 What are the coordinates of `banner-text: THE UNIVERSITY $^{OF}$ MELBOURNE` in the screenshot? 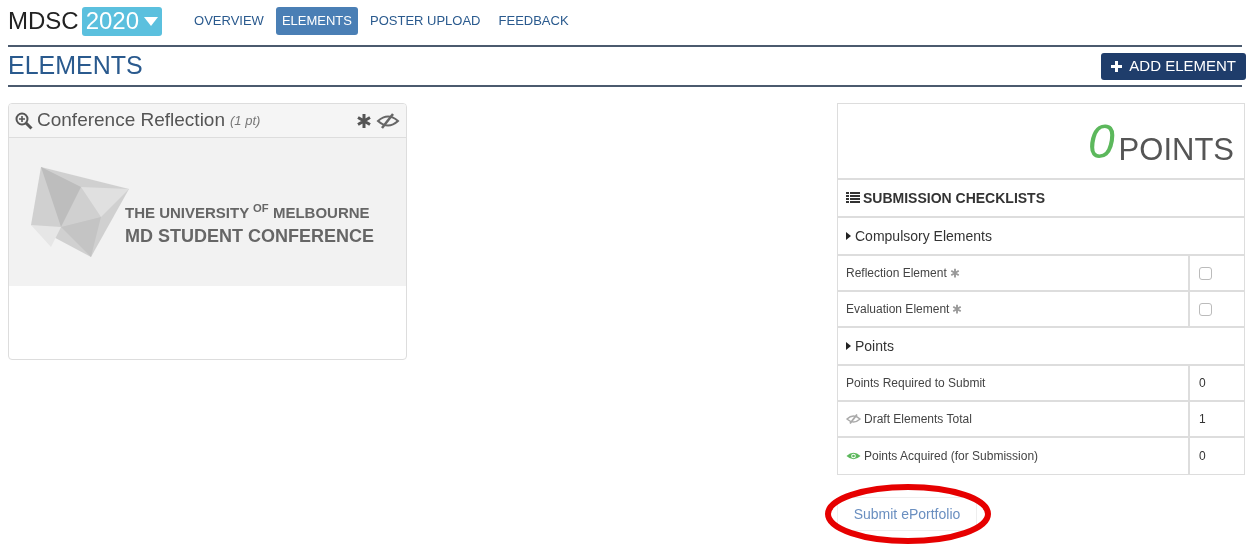 It's located at (248, 212).